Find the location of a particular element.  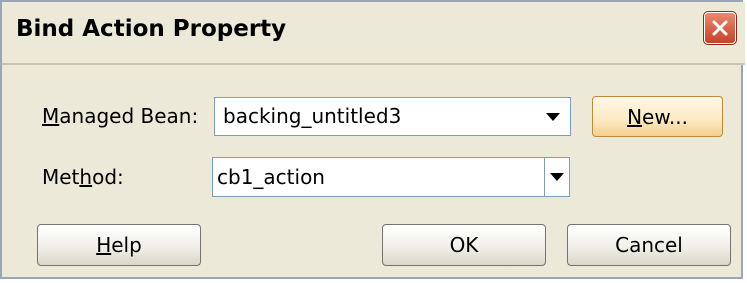

managed-bean-value: backing_untitled3 is located at coordinates (312, 116).